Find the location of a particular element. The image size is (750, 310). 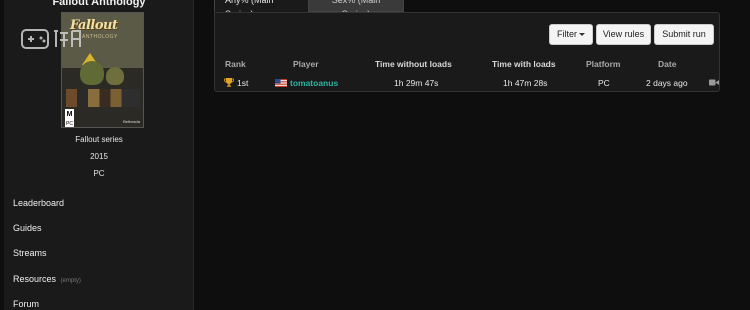

column-header-platform: Platform is located at coordinates (603, 64).